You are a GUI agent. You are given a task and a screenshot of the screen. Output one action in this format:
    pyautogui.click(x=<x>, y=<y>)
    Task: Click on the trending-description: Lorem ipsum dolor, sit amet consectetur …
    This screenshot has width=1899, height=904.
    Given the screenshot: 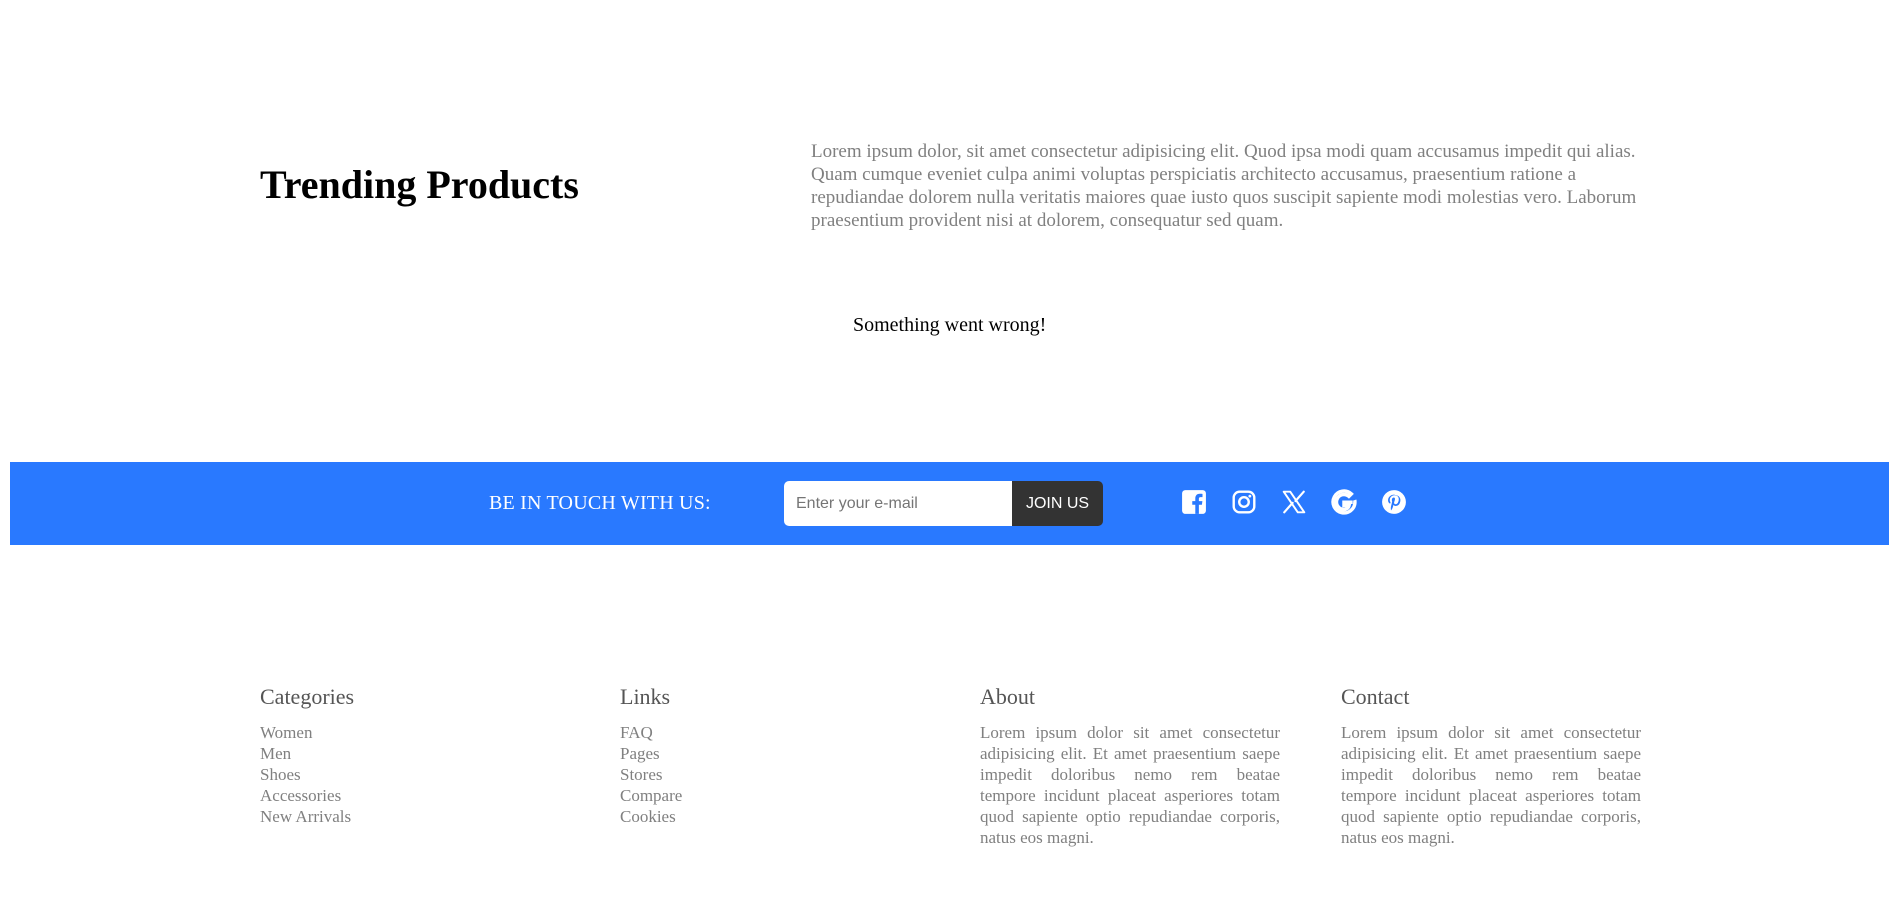 What is the action you would take?
    pyautogui.click(x=1224, y=186)
    